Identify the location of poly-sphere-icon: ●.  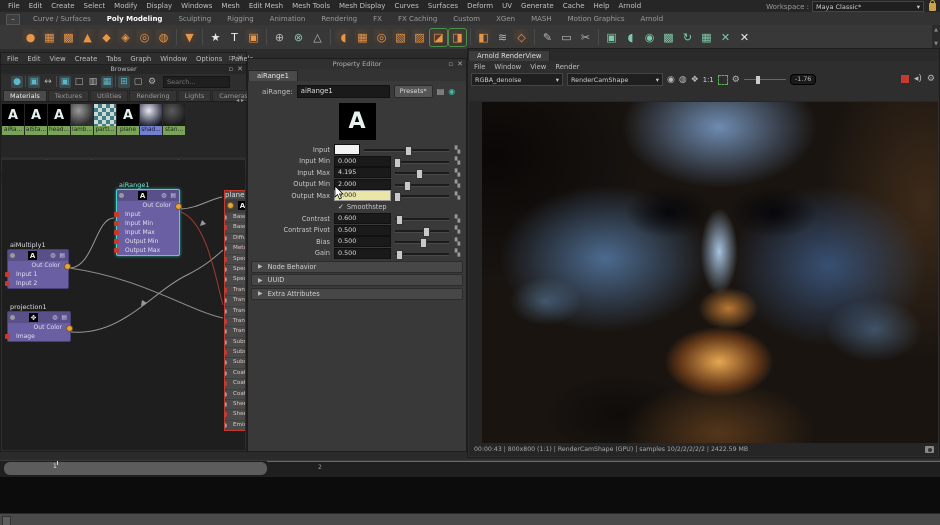
(30, 37).